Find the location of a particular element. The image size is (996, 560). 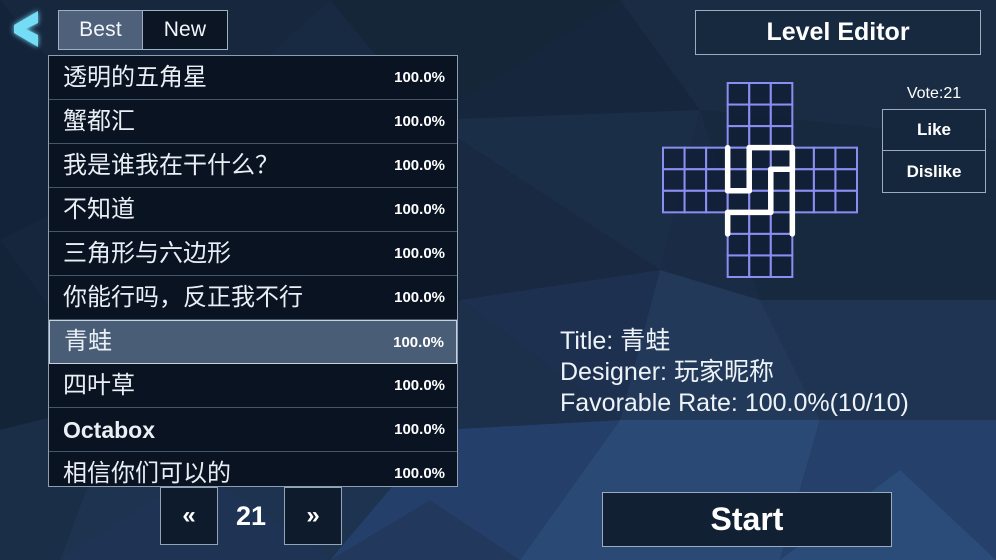

tab-best: Best is located at coordinates (100, 30).